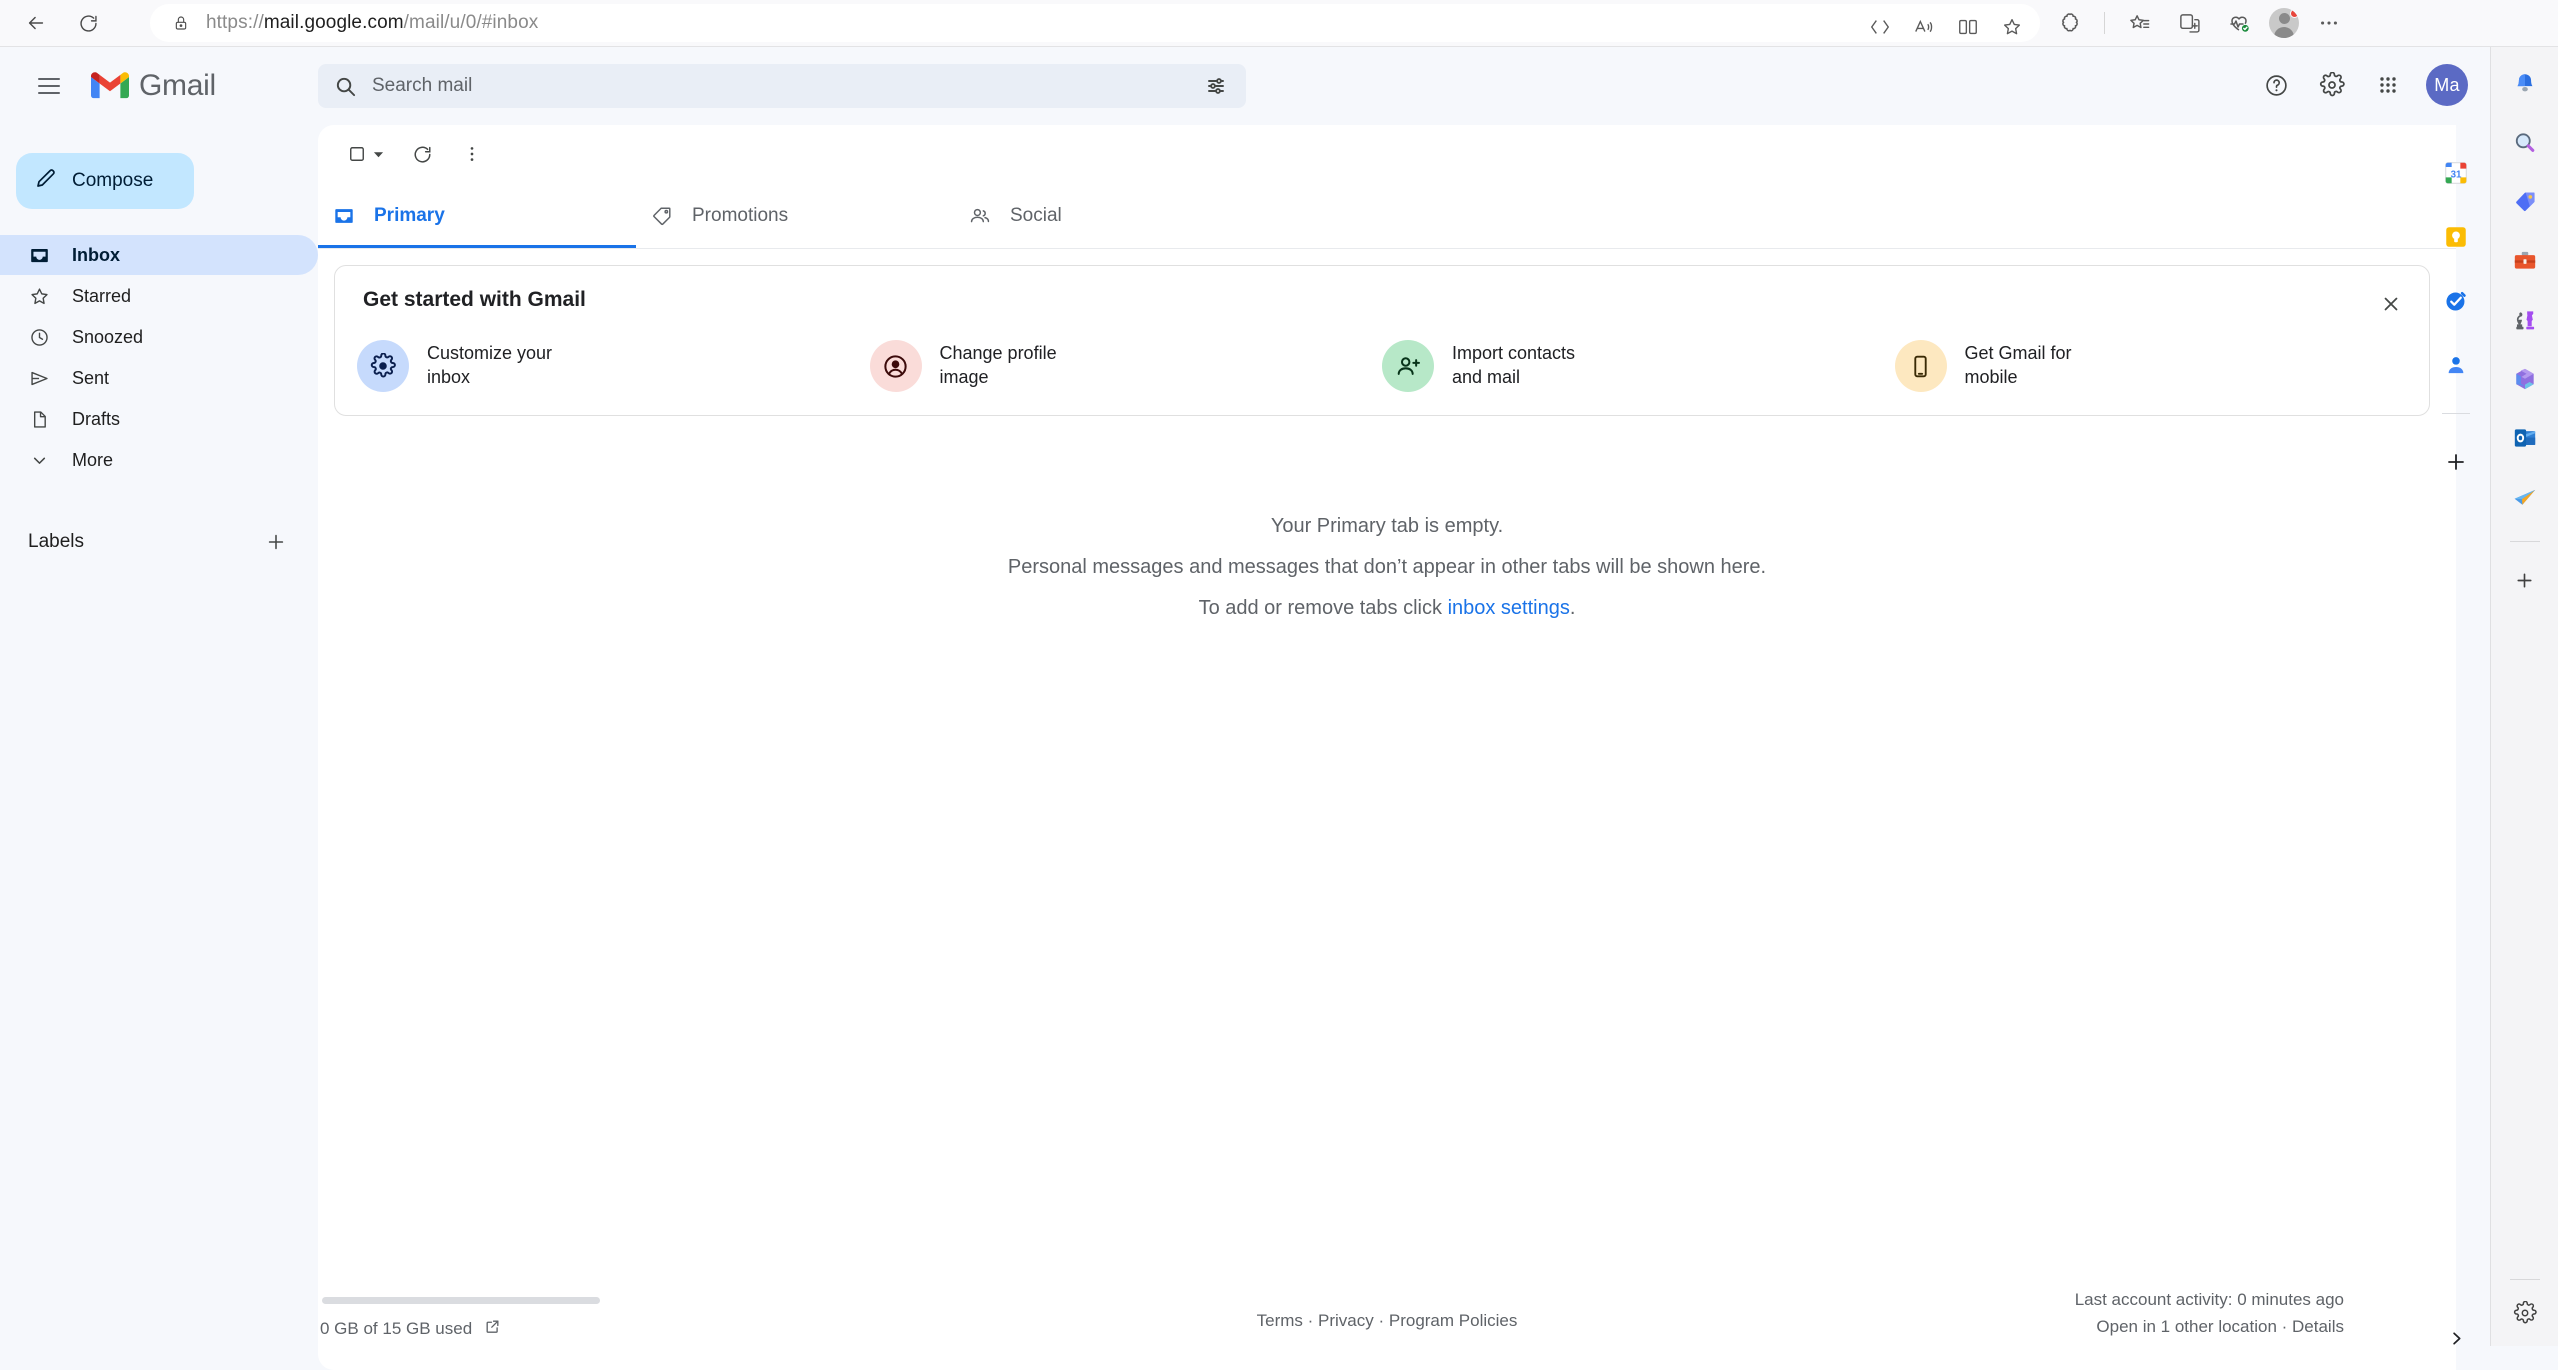 The height and width of the screenshot is (1370, 2558). Describe the element at coordinates (1387, 216) in the screenshot. I see `inbox-tabs: Primary Promotions Social` at that location.